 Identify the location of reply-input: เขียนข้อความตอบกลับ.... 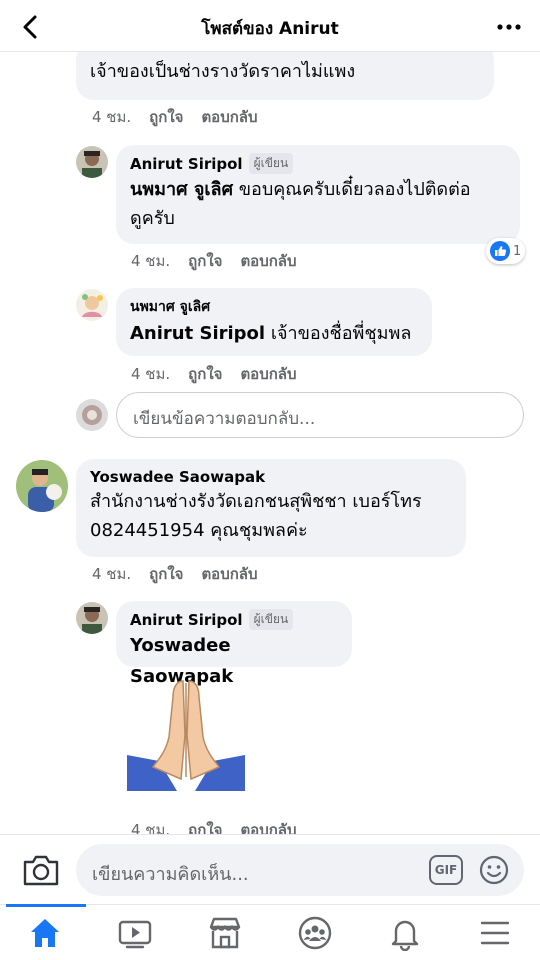
(320, 415).